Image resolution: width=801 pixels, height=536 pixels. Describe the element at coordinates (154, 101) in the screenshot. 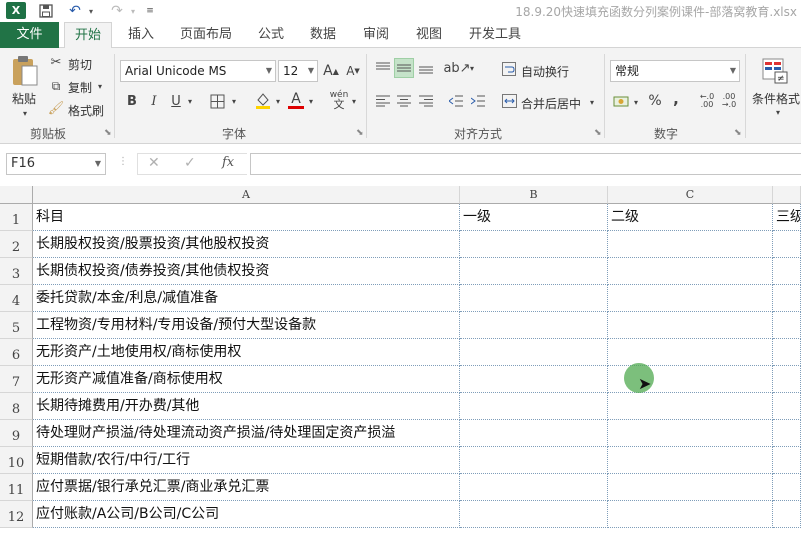

I see `italic-button: I` at that location.